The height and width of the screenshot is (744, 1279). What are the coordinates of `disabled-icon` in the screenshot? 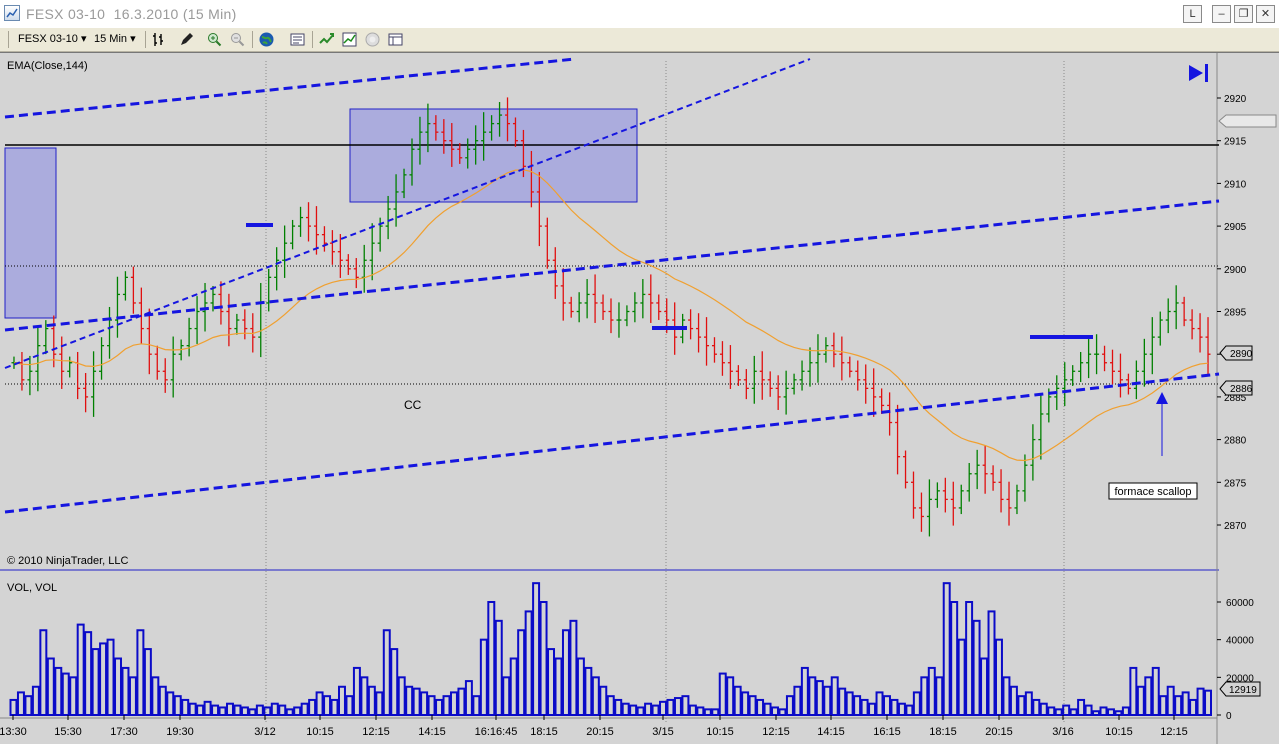 It's located at (372, 39).